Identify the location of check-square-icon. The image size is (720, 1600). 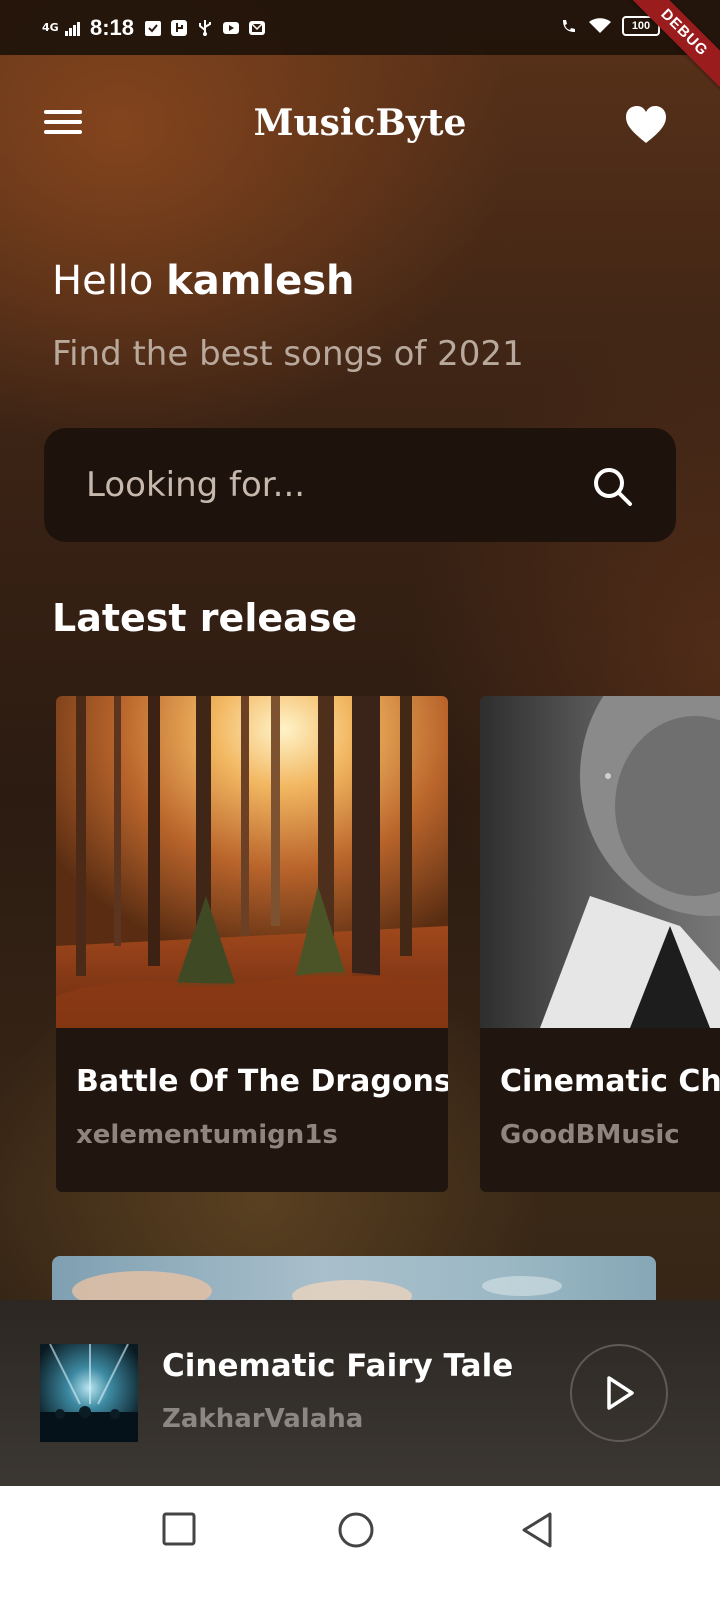
(153, 28).